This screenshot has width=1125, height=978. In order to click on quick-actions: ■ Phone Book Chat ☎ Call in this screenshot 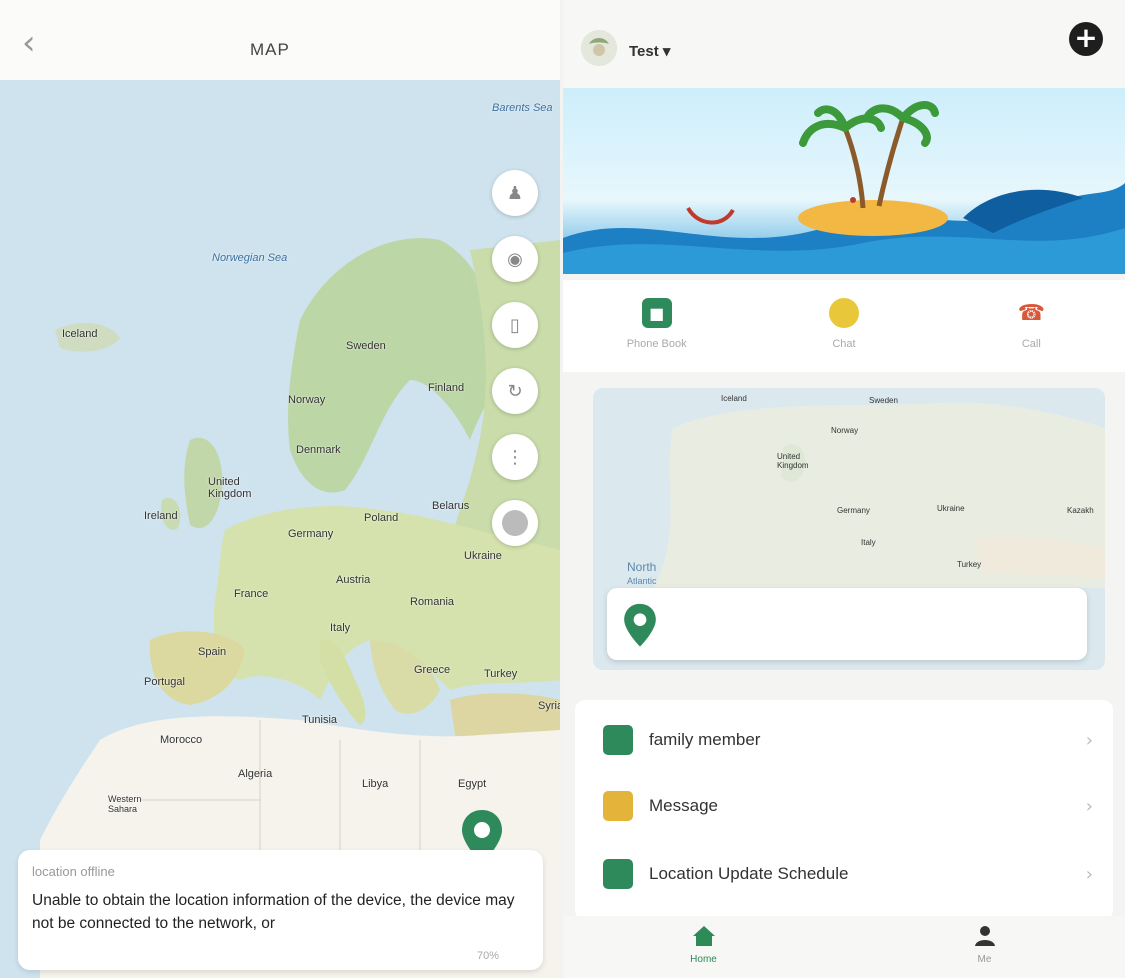, I will do `click(844, 326)`.